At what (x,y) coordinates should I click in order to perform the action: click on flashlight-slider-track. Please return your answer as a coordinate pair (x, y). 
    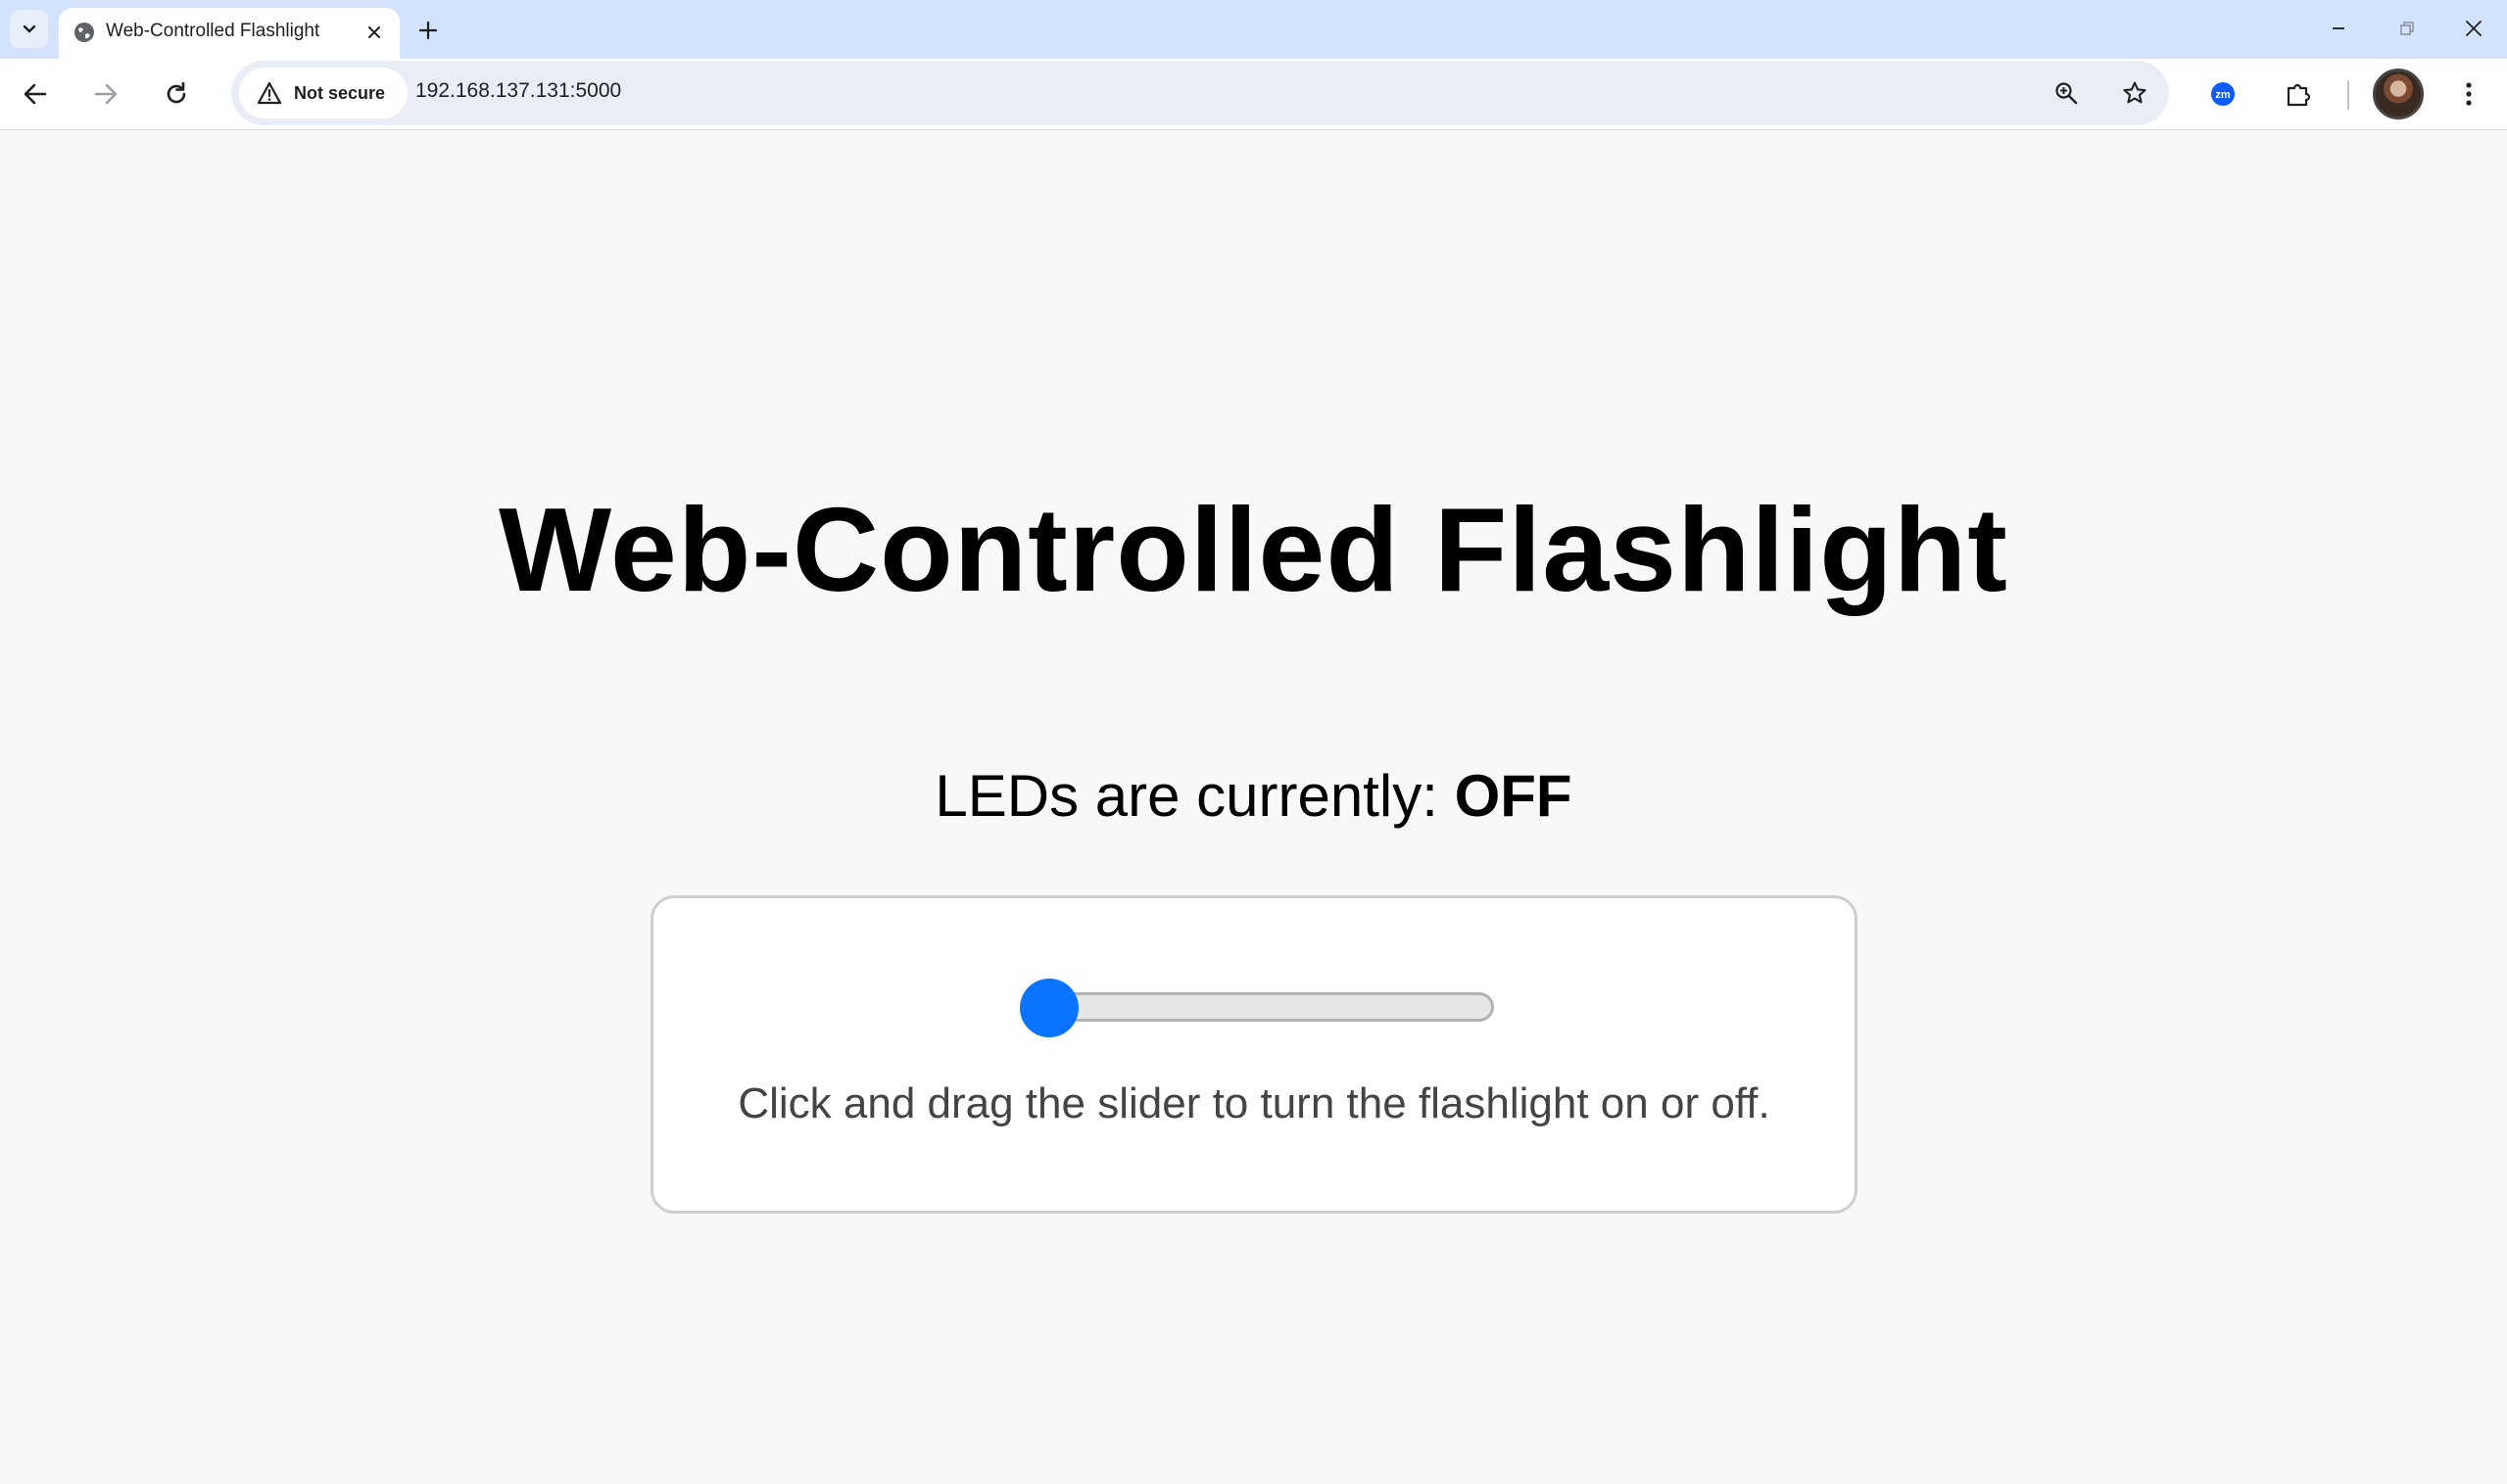
    Looking at the image, I should click on (1258, 1007).